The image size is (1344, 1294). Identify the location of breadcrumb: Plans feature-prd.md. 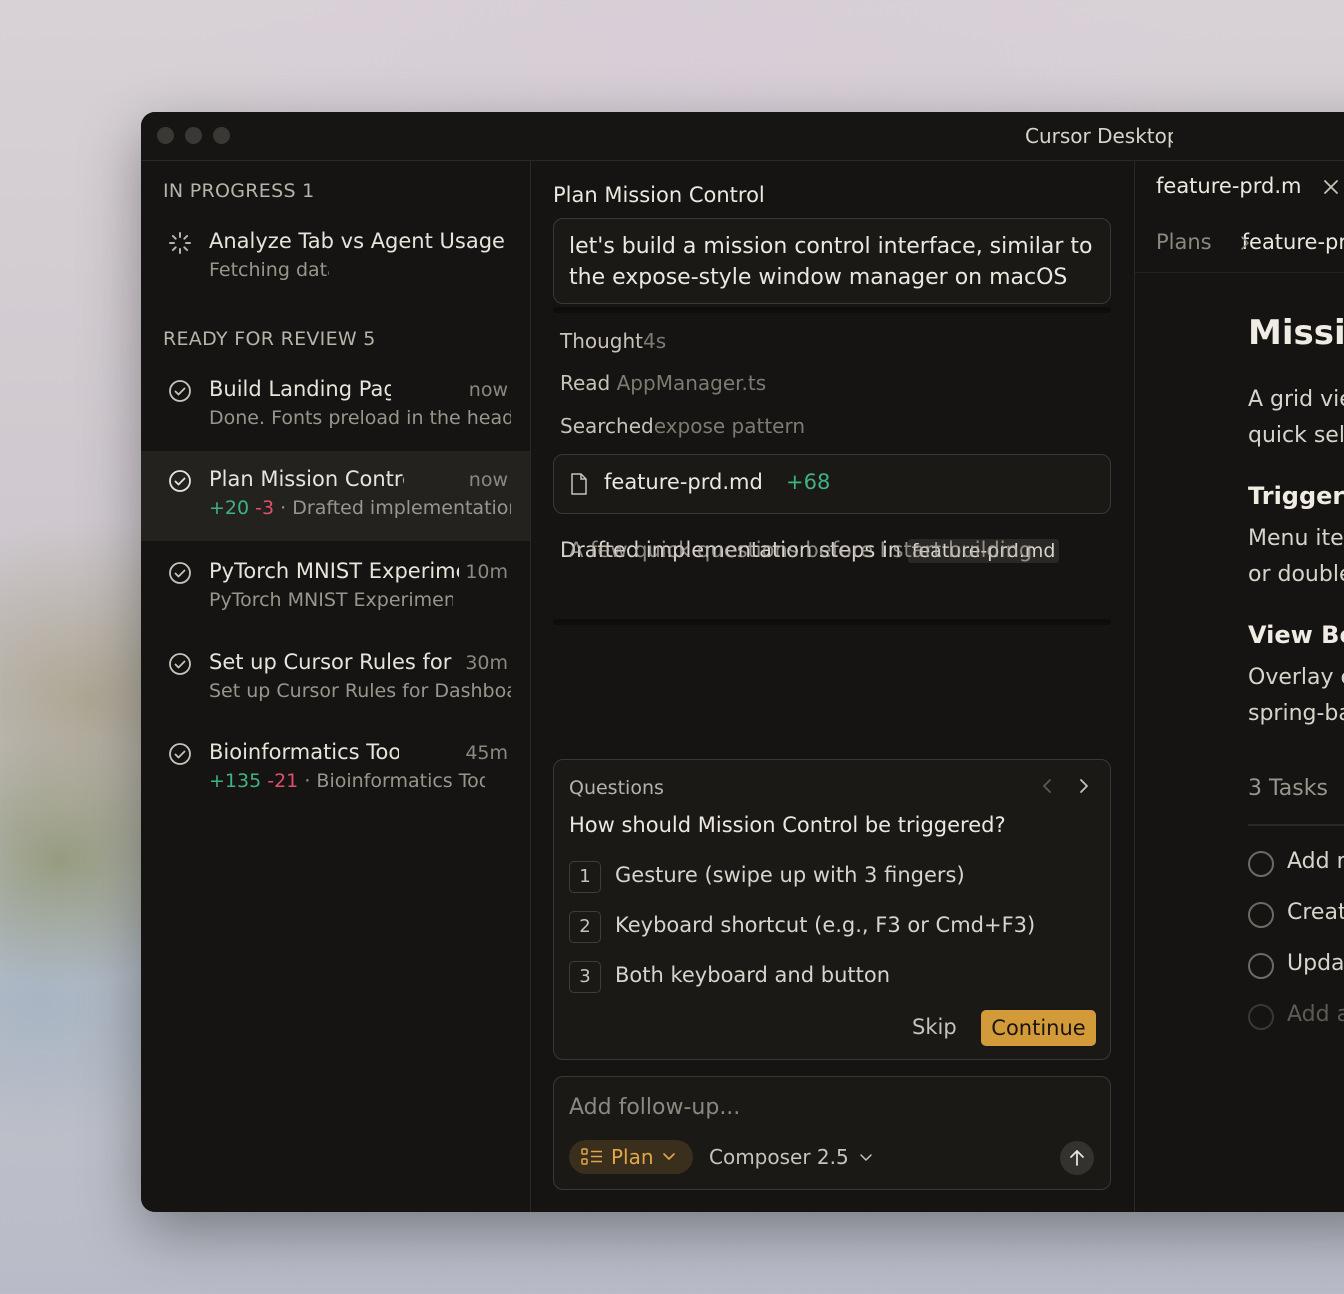
(1250, 242).